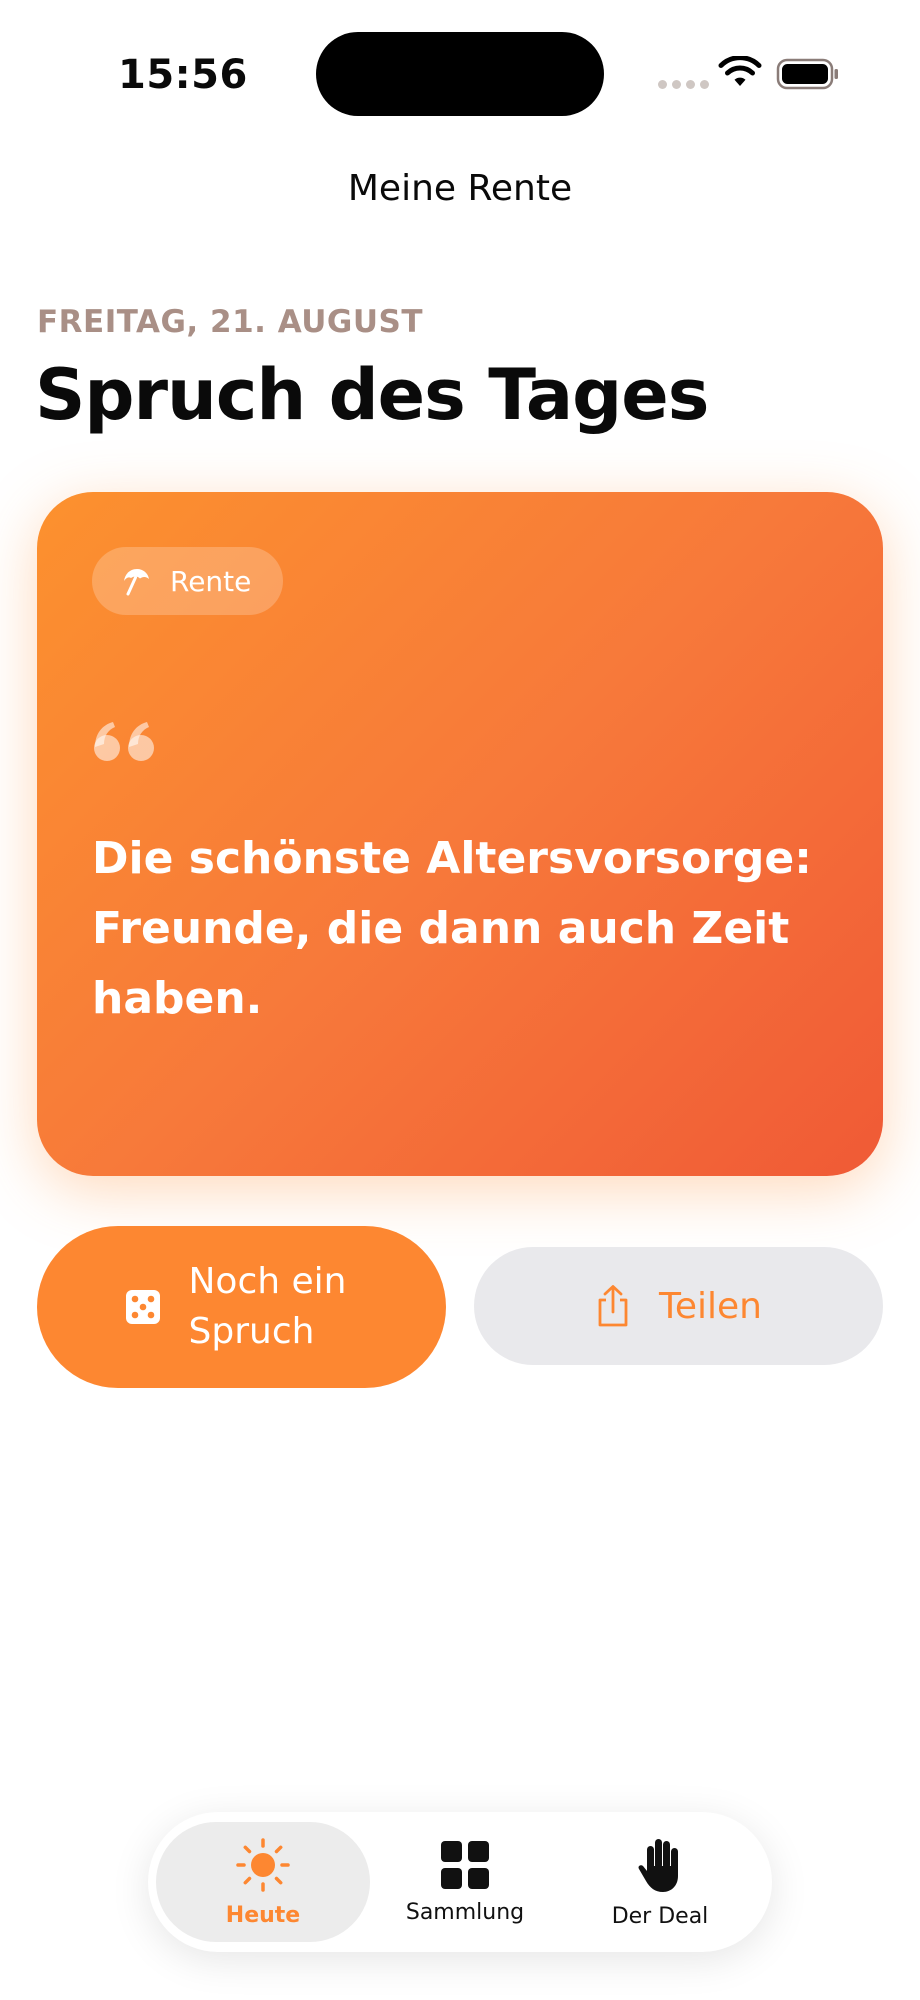 The height and width of the screenshot is (2000, 920). I want to click on tab-today: Heute, so click(263, 1882).